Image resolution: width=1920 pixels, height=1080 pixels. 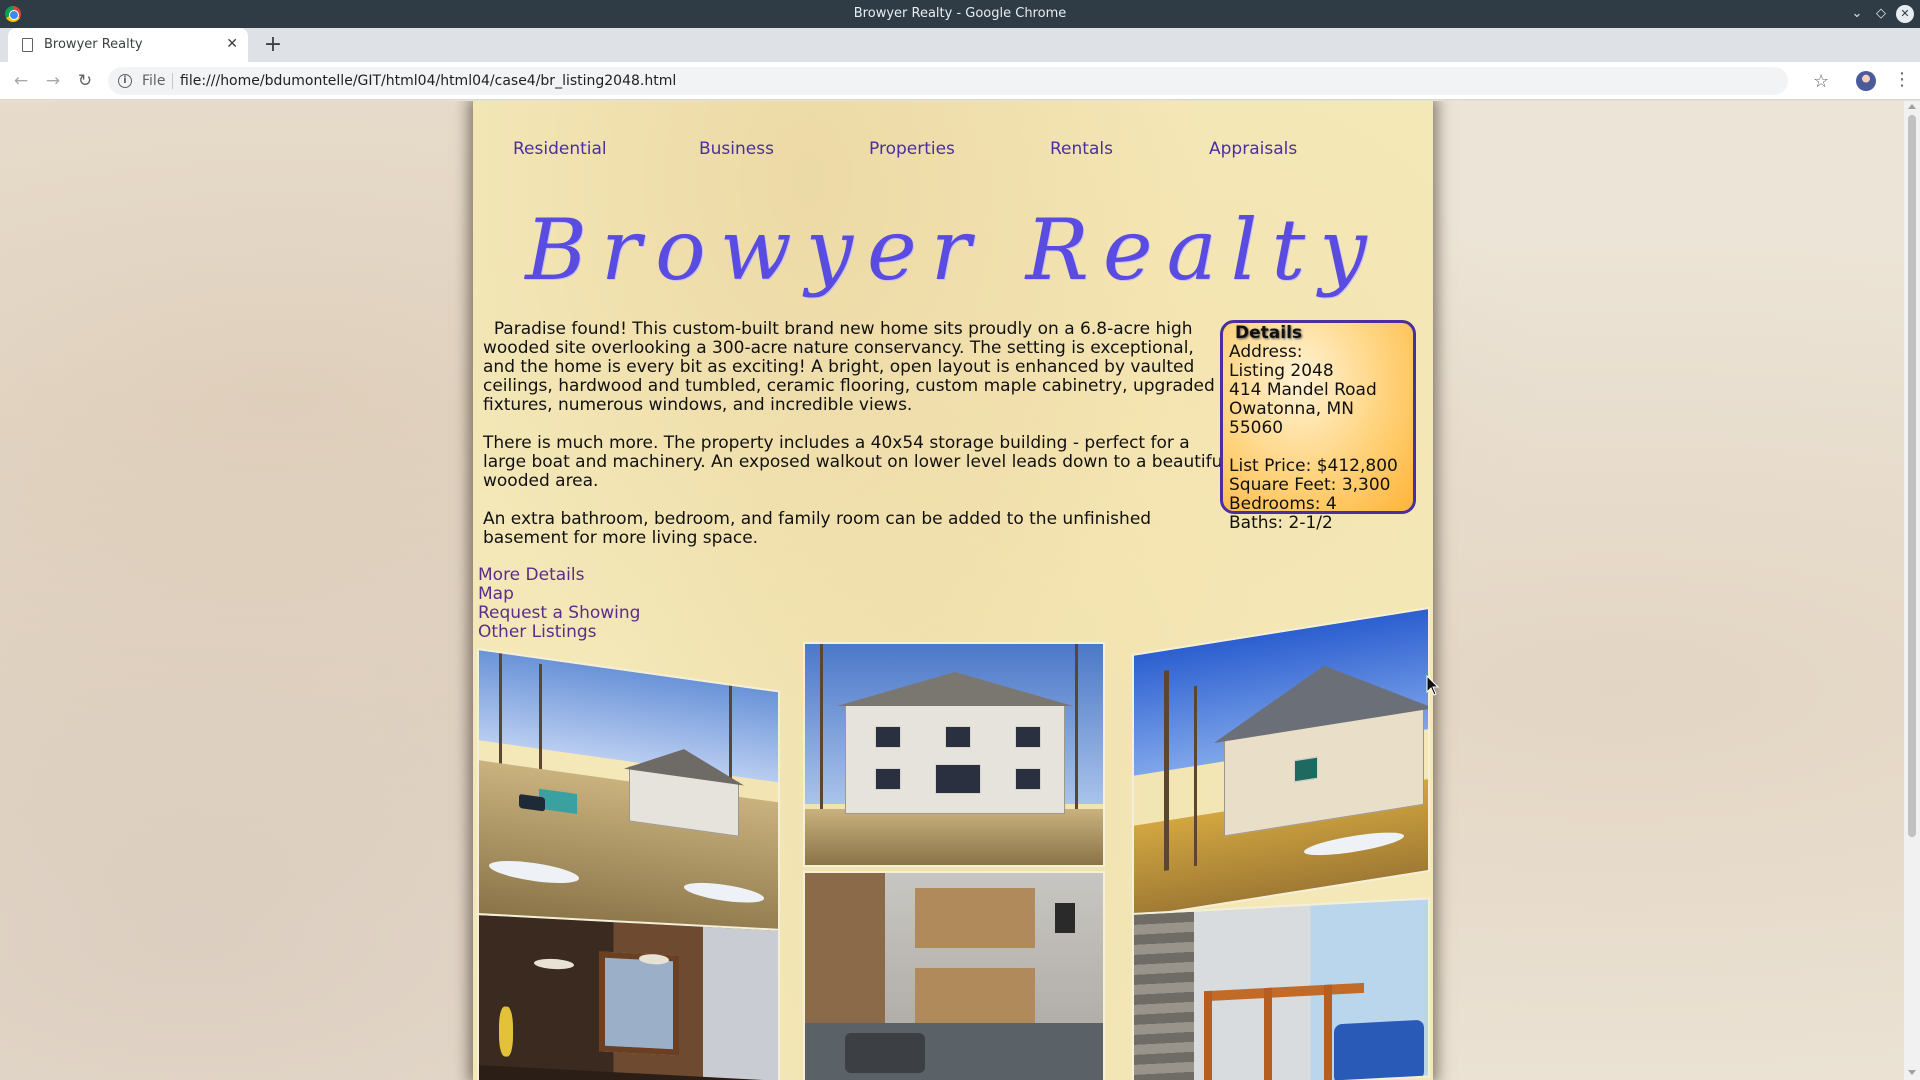 I want to click on tab-browyer-realty: Browyer Realty ✕, so click(x=128, y=45).